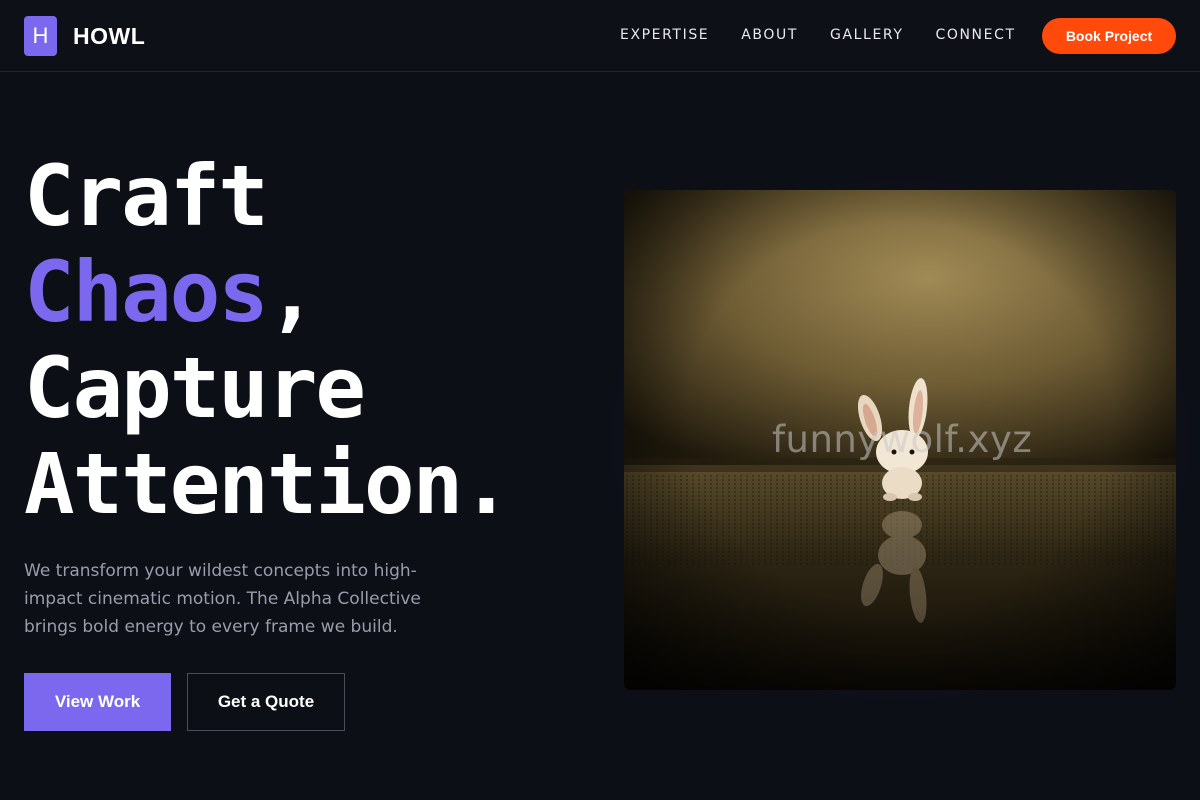  I want to click on logo-mark: H, so click(40, 36).